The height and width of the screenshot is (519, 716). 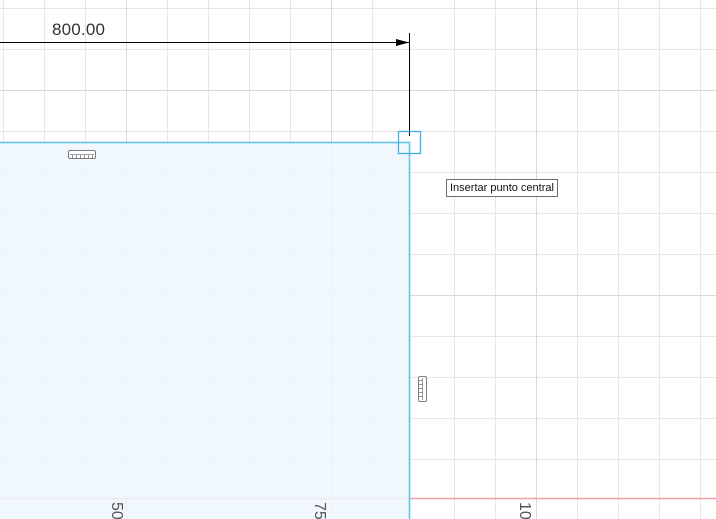 What do you see at coordinates (116, 510) in the screenshot?
I see `axis-tick-label: 50` at bounding box center [116, 510].